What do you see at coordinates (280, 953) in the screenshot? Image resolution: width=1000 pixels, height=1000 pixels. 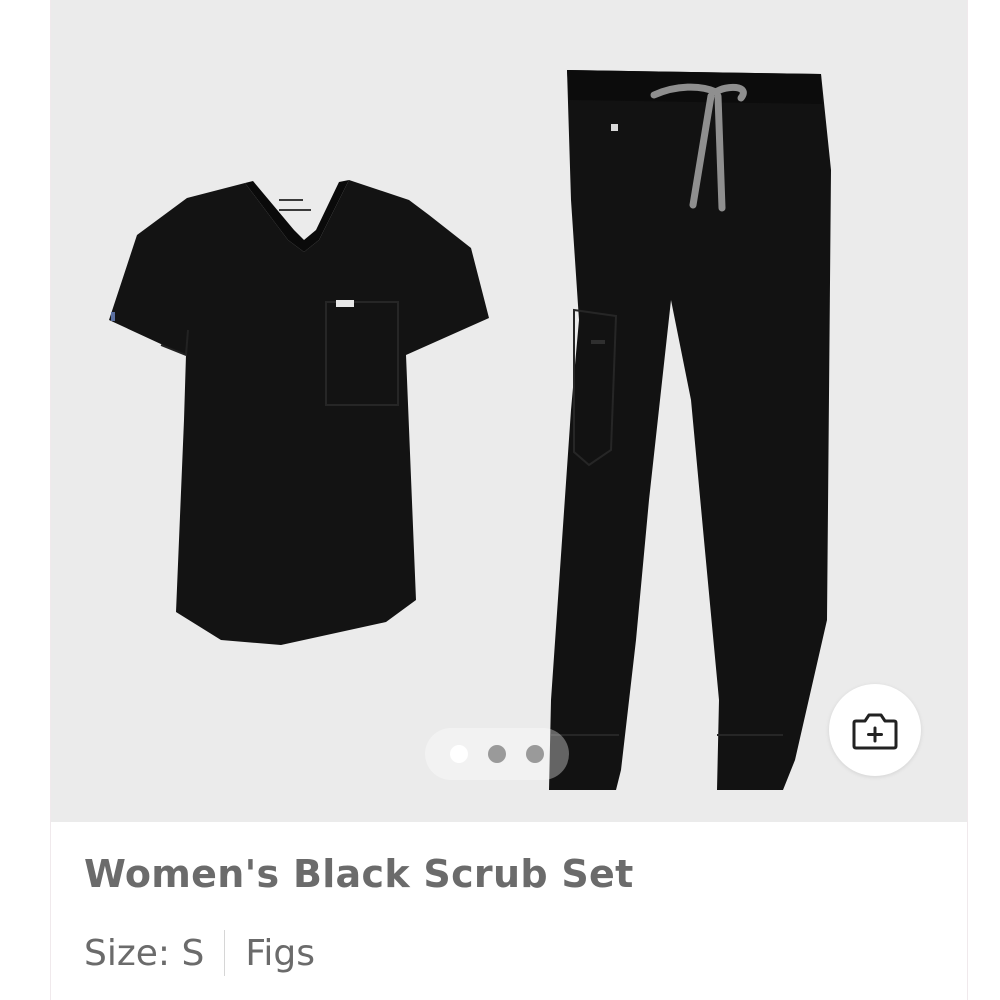 I see `brand-label: Figs` at bounding box center [280, 953].